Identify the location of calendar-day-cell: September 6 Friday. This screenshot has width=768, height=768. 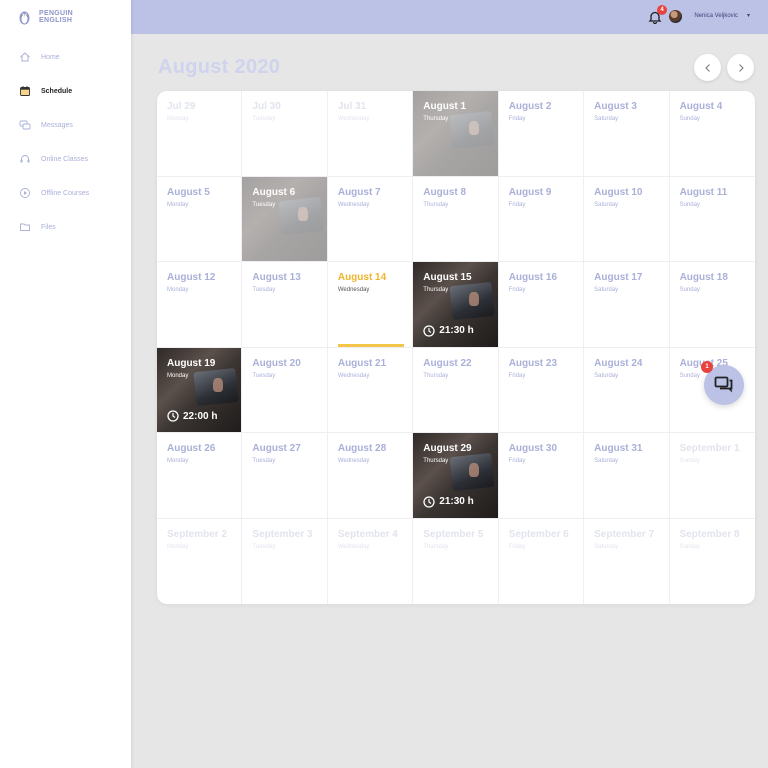
(542, 561).